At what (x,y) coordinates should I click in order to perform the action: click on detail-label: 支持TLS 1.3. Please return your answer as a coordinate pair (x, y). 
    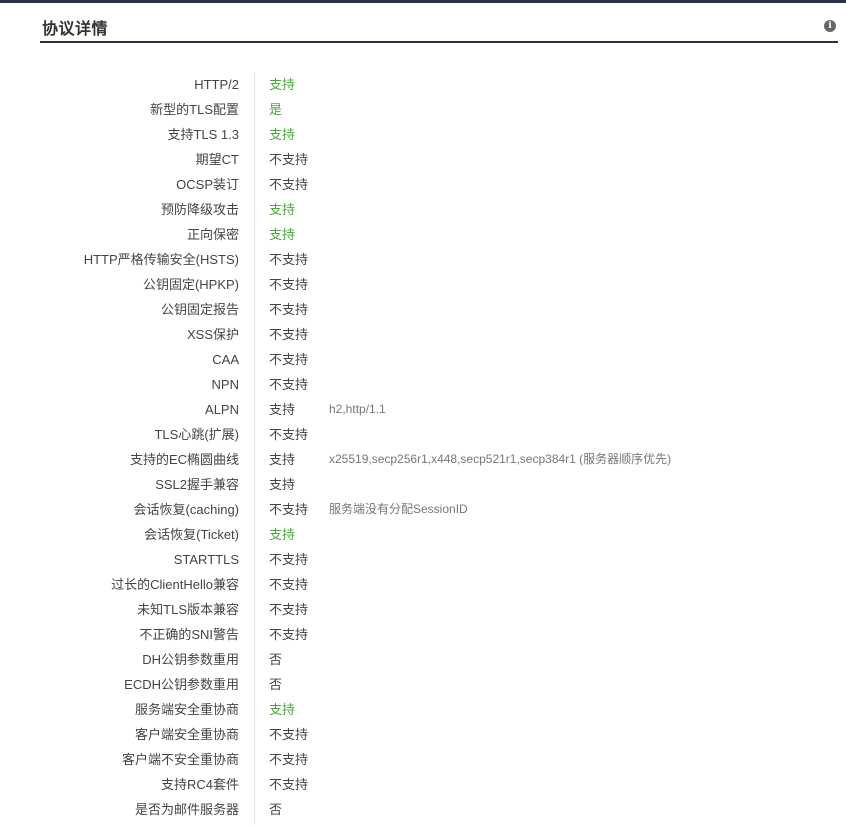
    Looking at the image, I should click on (203, 134).